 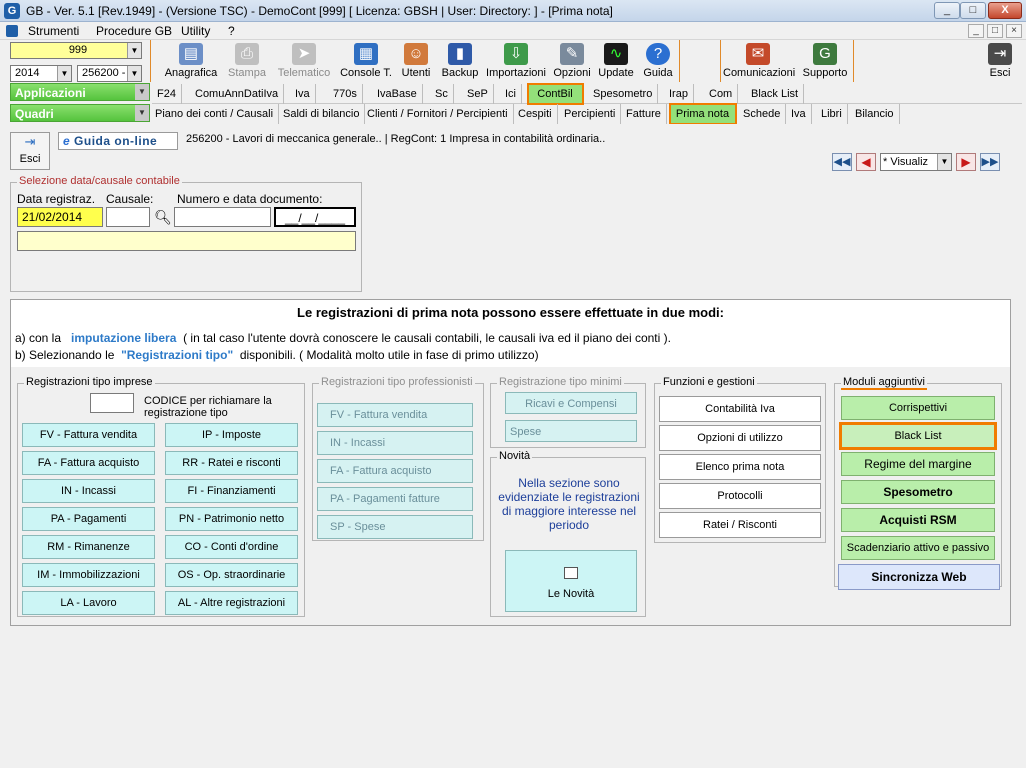 What do you see at coordinates (571, 431) in the screenshot?
I see `spese-minimi-button: Spese` at bounding box center [571, 431].